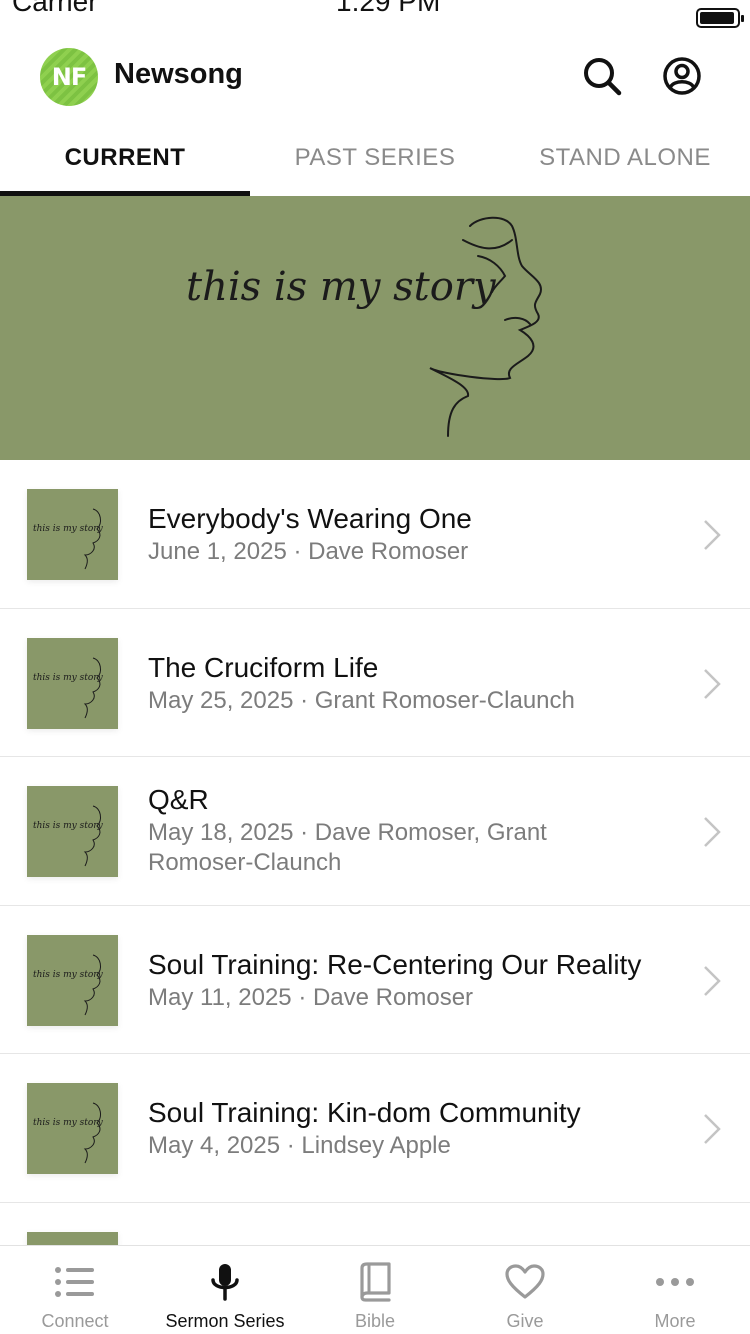 The width and height of the screenshot is (750, 1334). I want to click on series-tabs: CURRENT PAST SERIES STAND ALONE, so click(375, 158).